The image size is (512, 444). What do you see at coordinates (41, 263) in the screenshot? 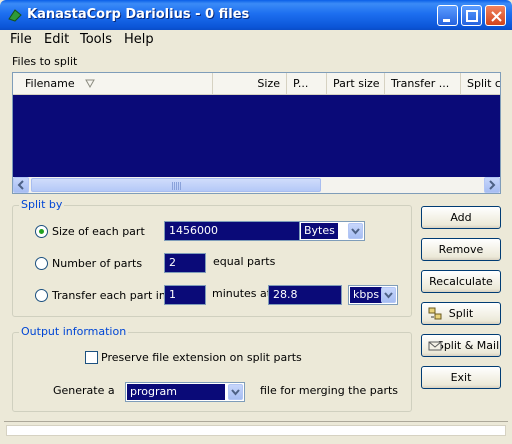
I see `number-radio` at bounding box center [41, 263].